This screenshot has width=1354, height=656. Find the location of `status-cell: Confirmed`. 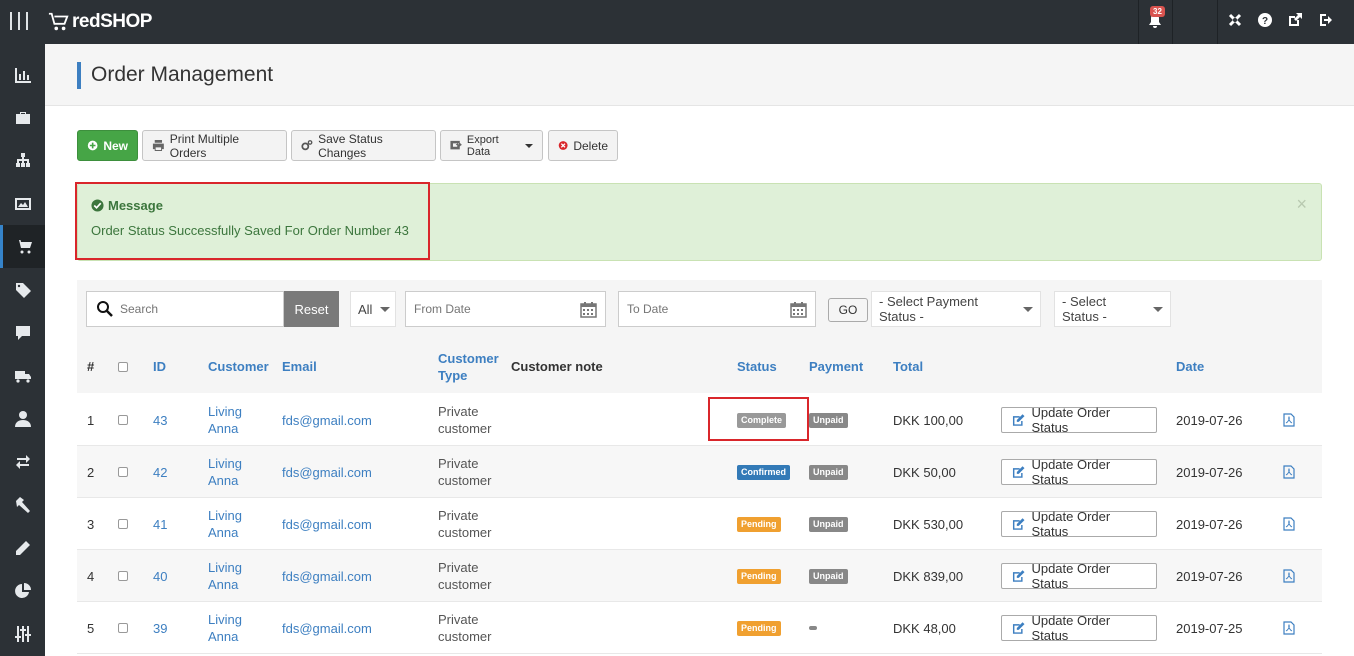

status-cell: Confirmed is located at coordinates (763, 472).